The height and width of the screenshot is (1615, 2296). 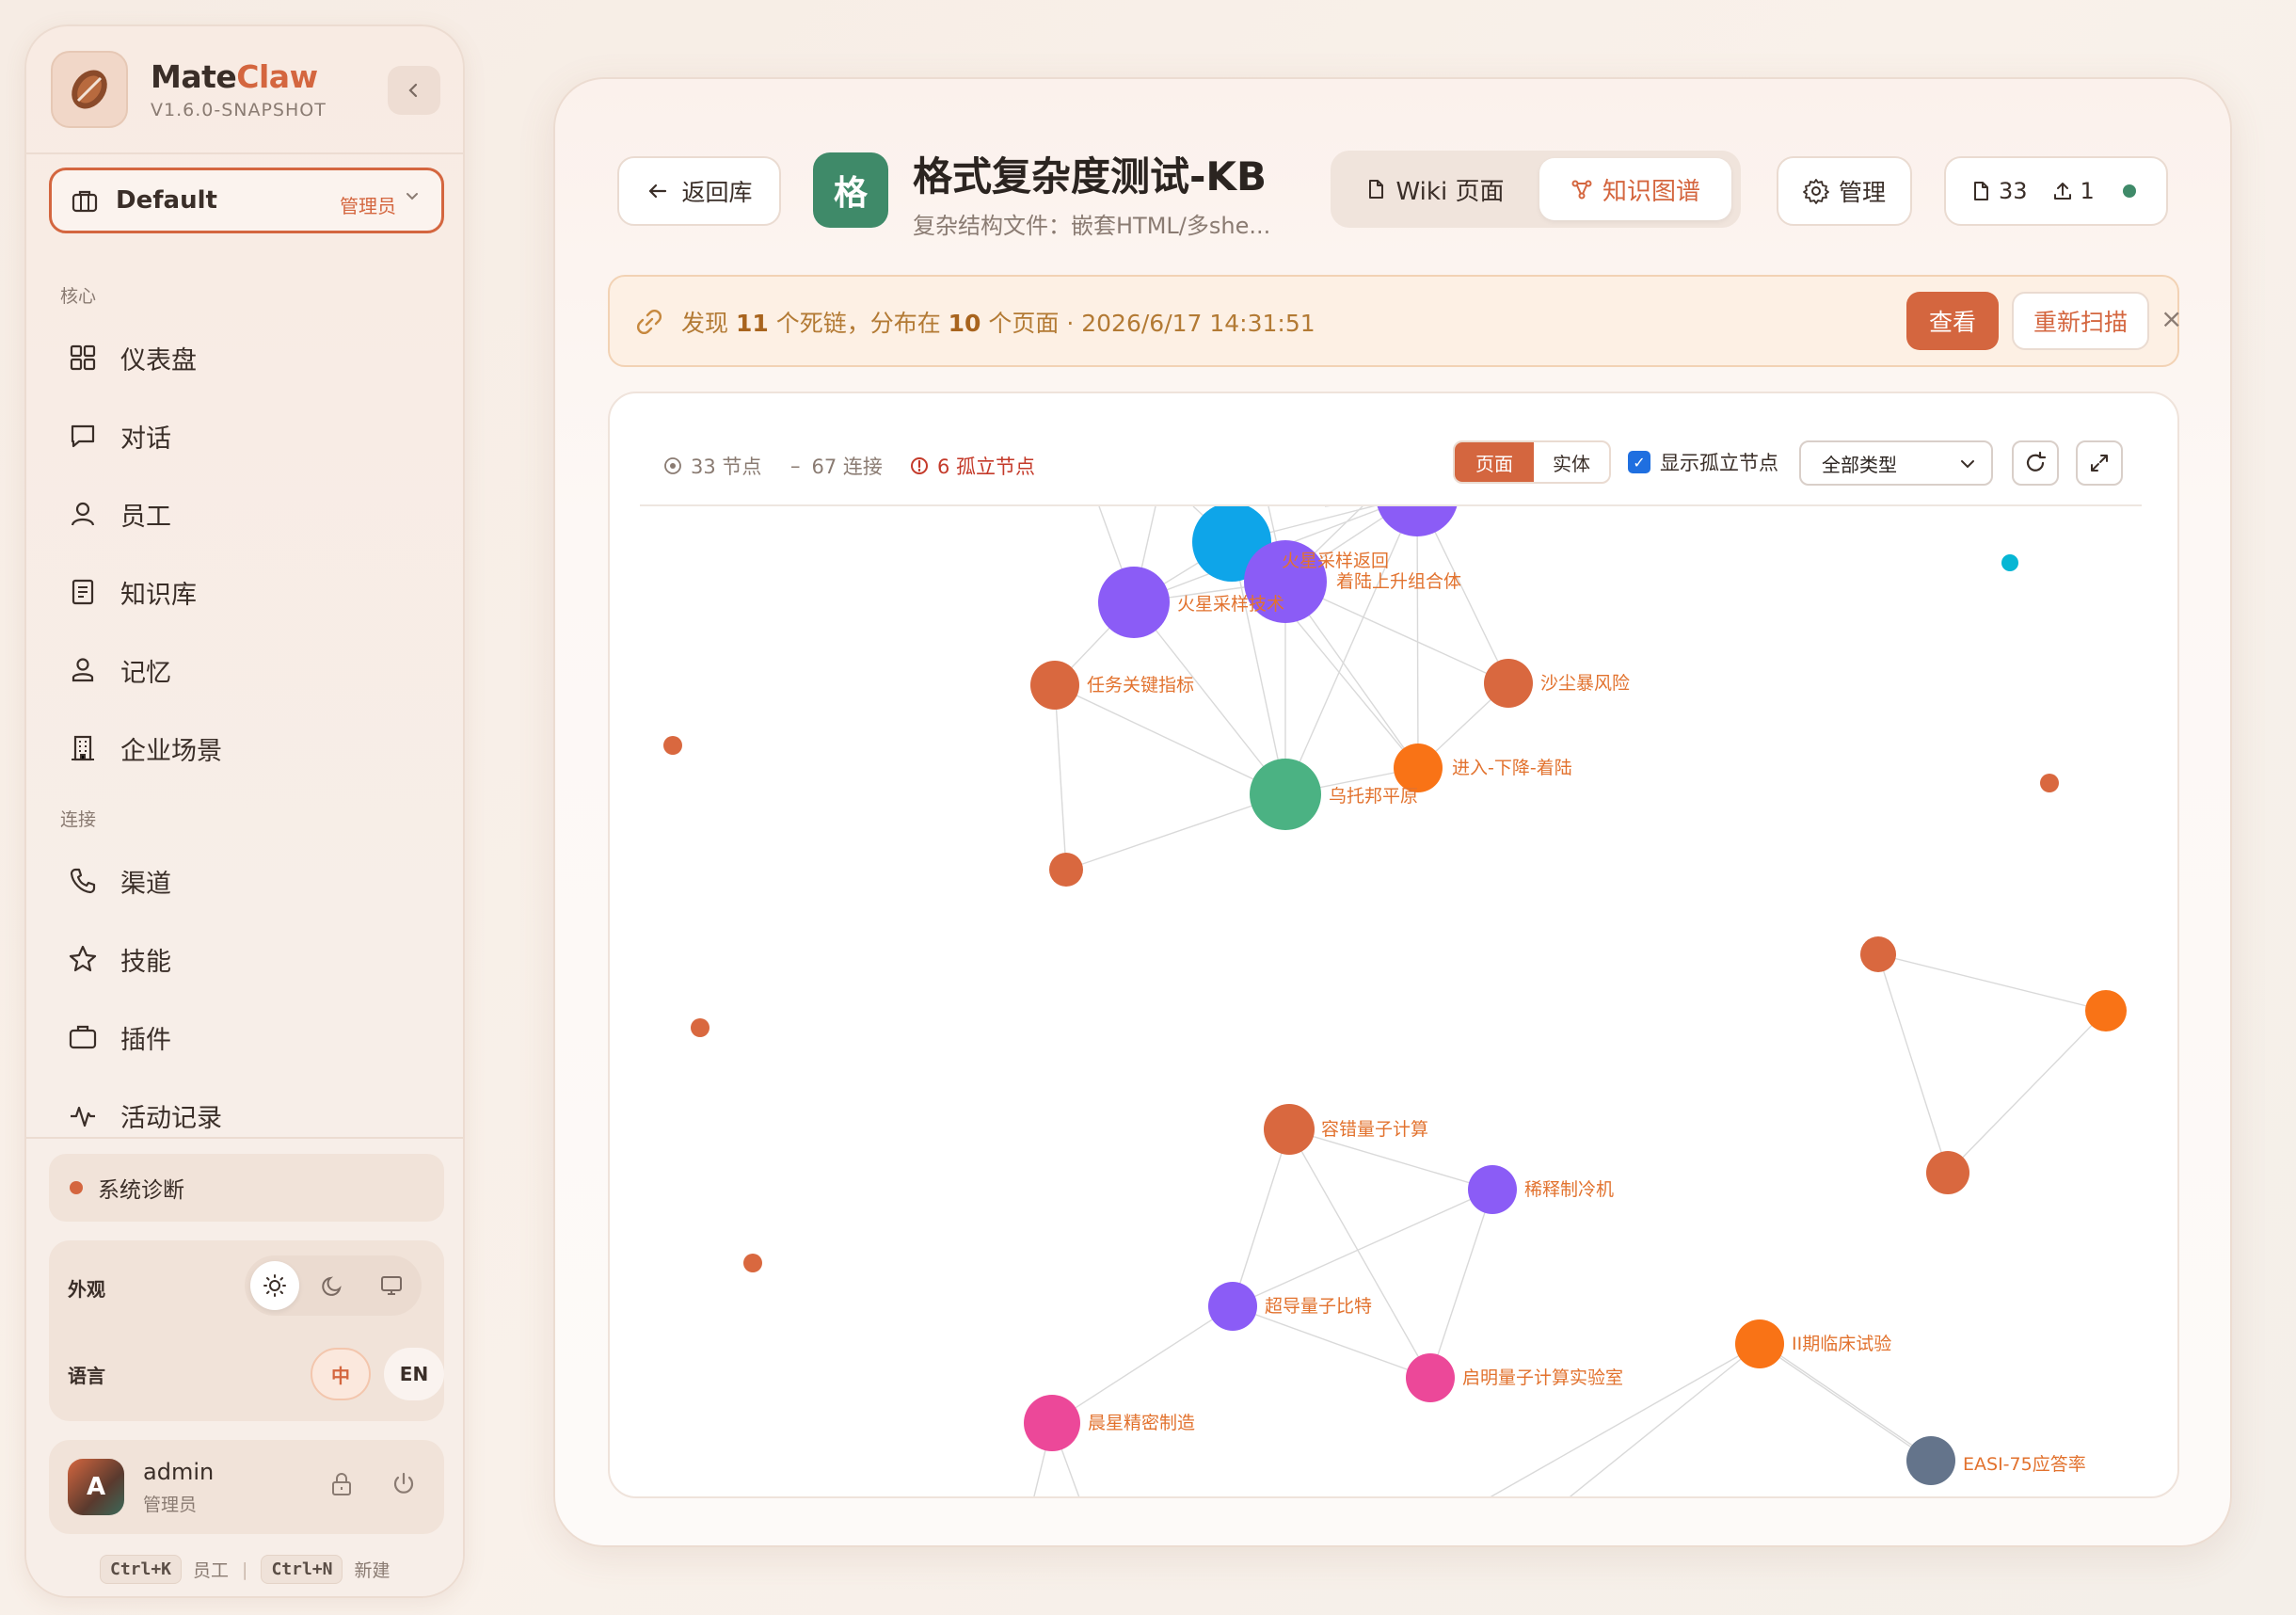 I want to click on tab-knowledge-graph: 知识图谱, so click(x=1635, y=189).